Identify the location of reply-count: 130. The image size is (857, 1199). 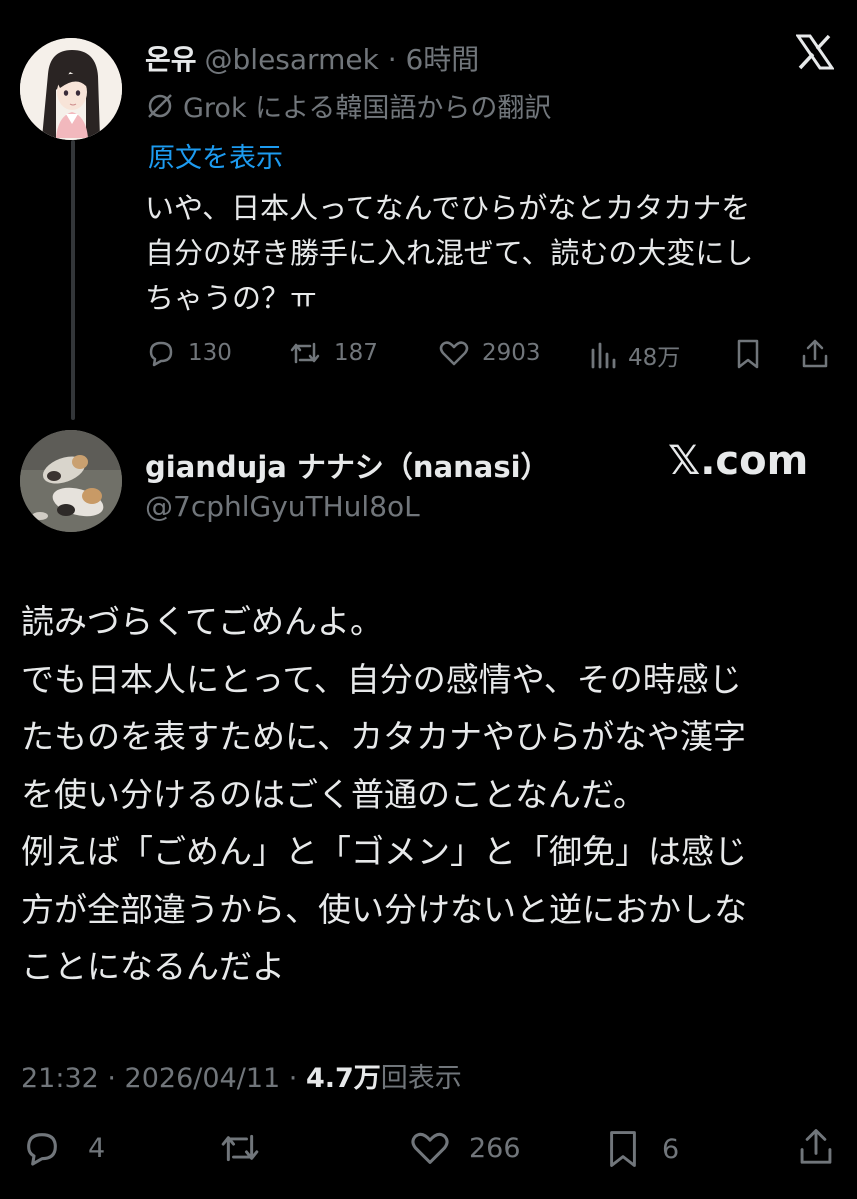
(210, 353).